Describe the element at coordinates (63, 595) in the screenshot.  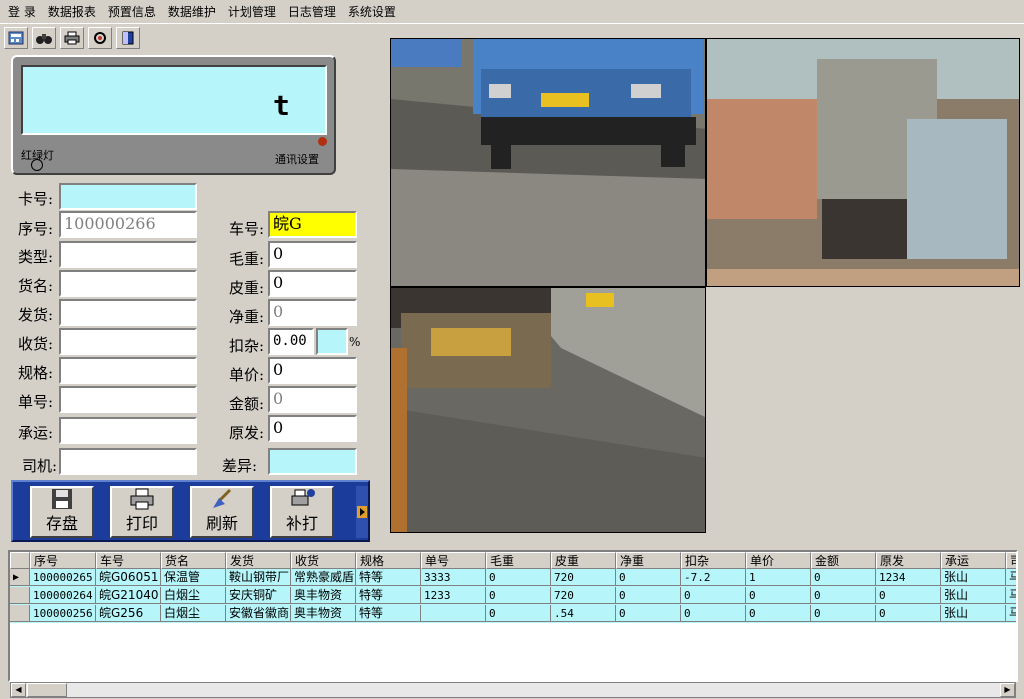
I see `table-cell: 100000264` at that location.